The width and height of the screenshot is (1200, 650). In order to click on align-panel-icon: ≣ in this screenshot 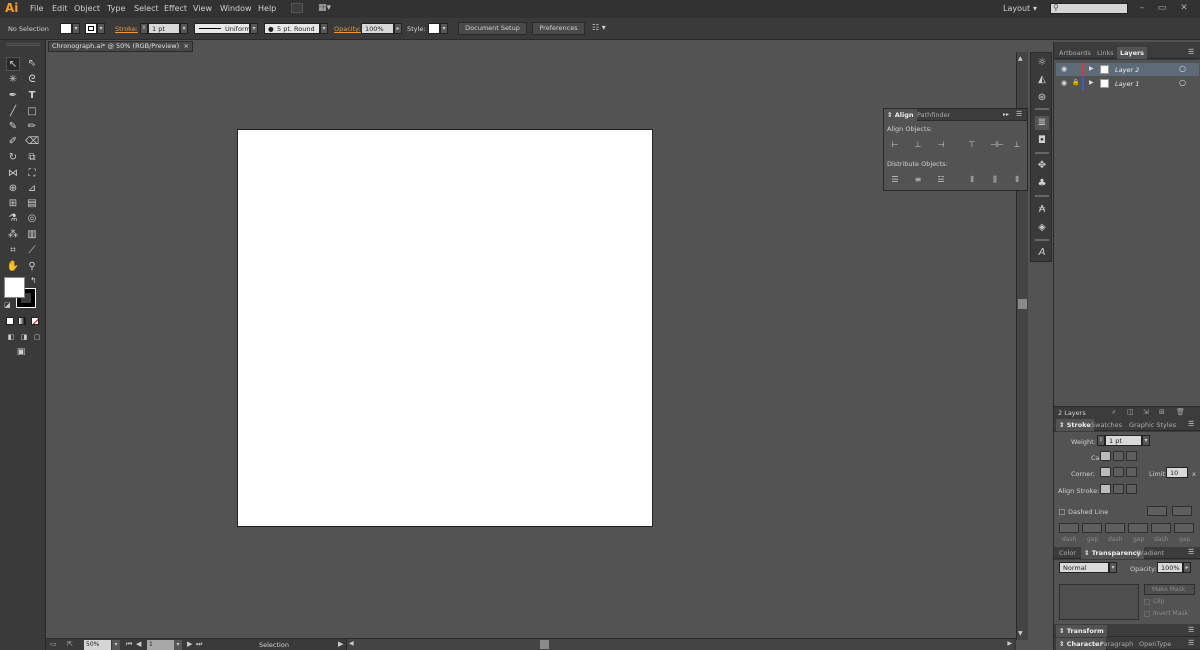, I will do `click(1042, 123)`.